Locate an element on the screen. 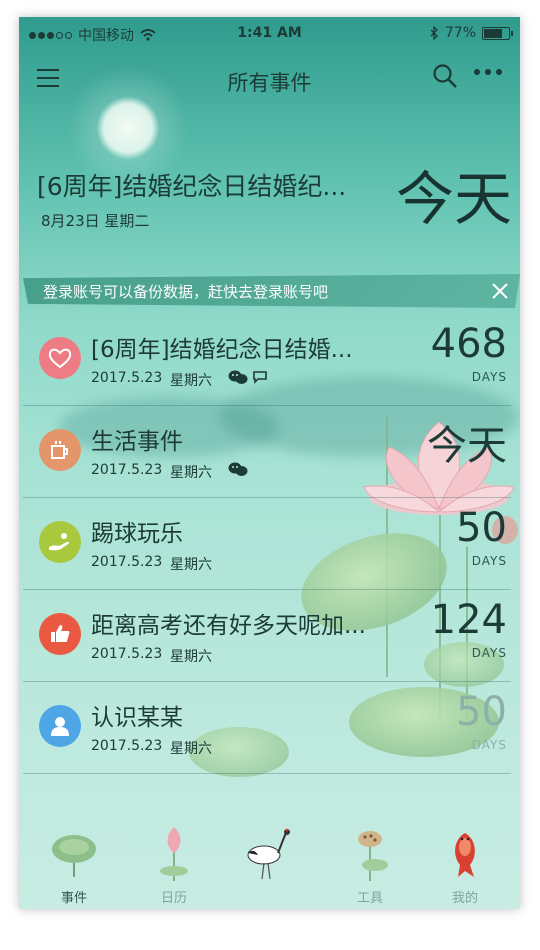 This screenshot has width=540, height=950. nav-bar: 所有事件 is located at coordinates (269, 79).